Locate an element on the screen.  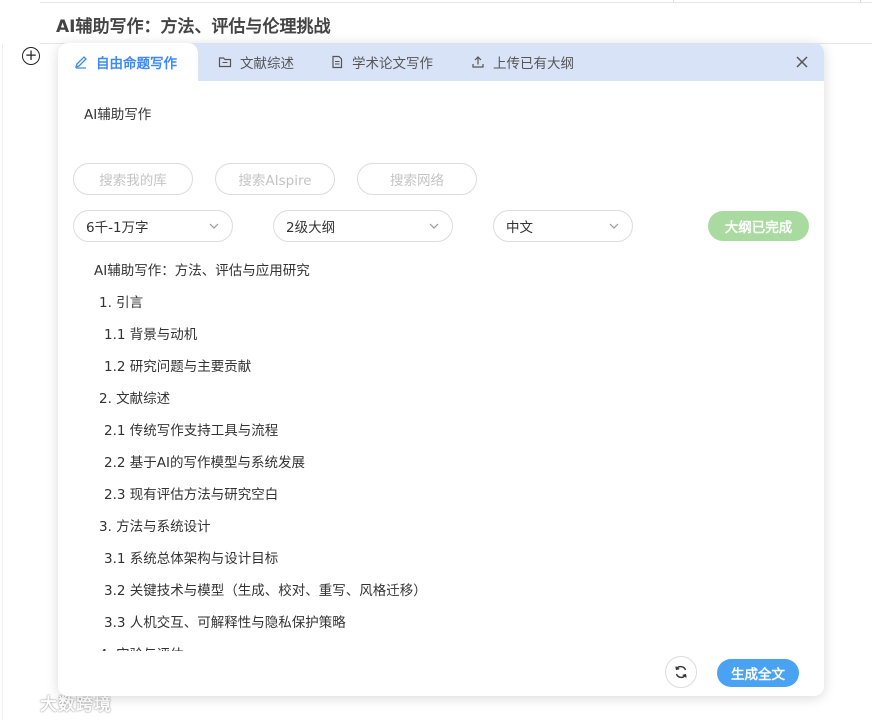
tab-academic-paper-writing: 学术论文写作 is located at coordinates (381, 62).